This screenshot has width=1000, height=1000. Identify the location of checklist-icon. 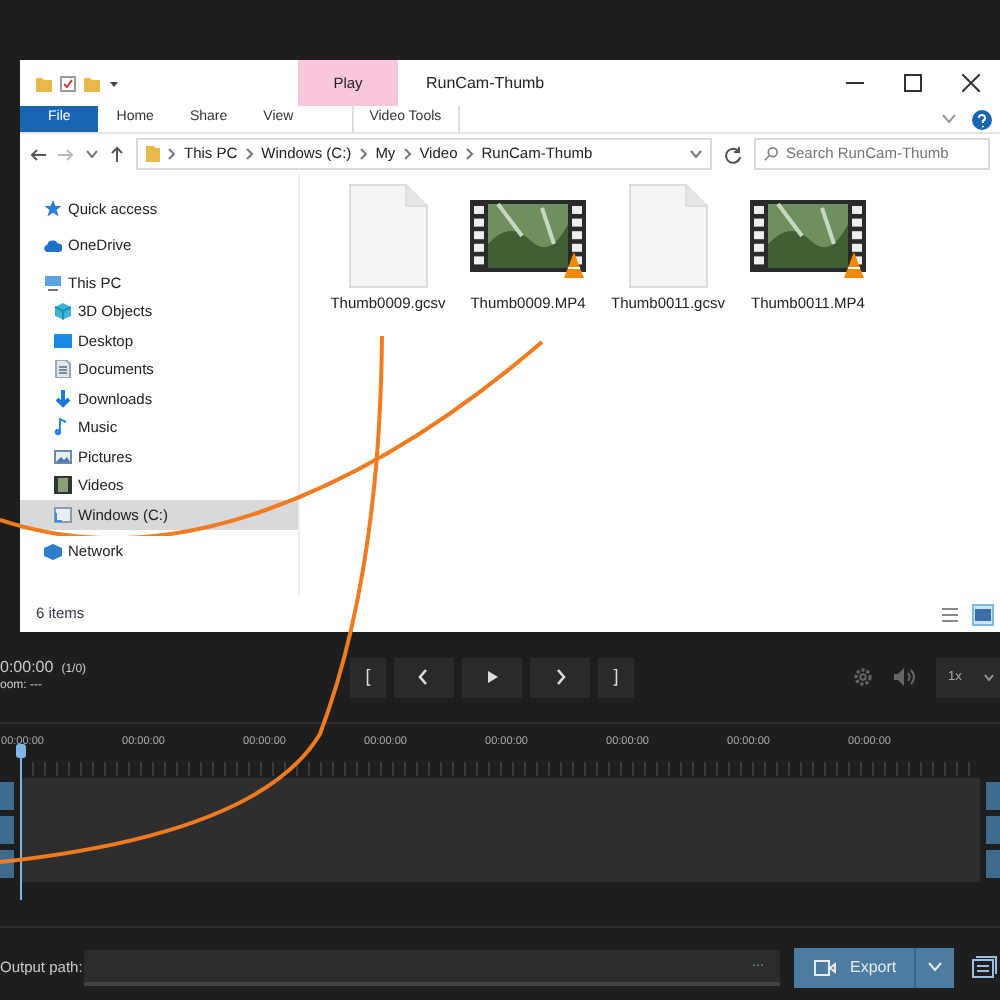
(68, 83).